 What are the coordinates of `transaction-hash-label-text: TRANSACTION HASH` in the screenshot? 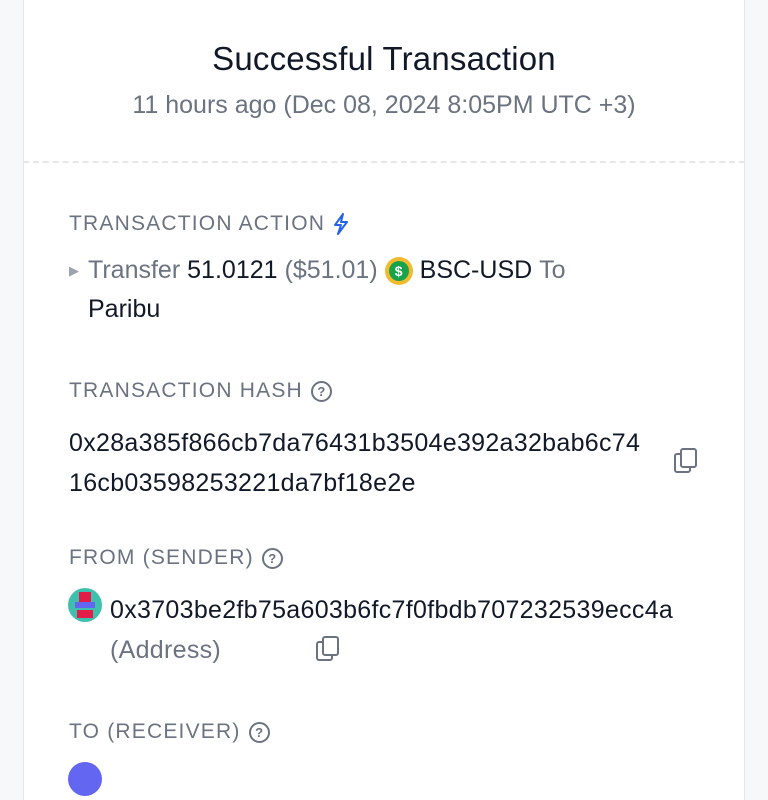 It's located at (186, 390).